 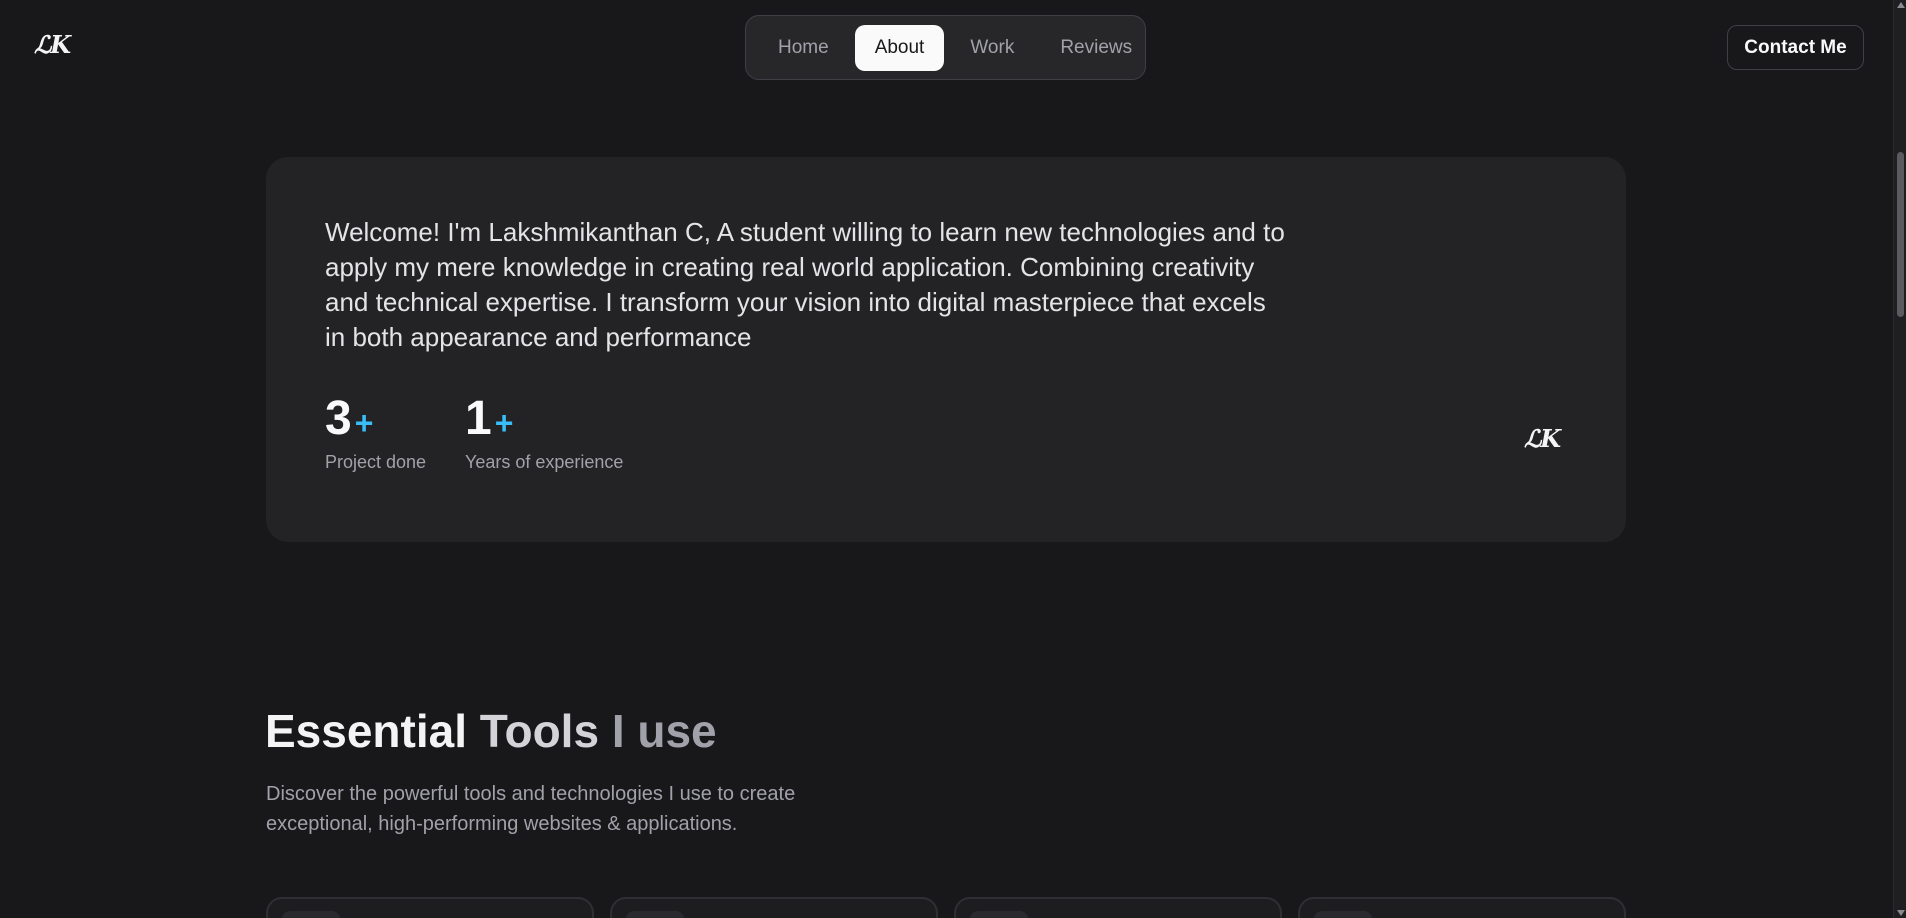 What do you see at coordinates (376, 462) in the screenshot?
I see `stat-label: Project done` at bounding box center [376, 462].